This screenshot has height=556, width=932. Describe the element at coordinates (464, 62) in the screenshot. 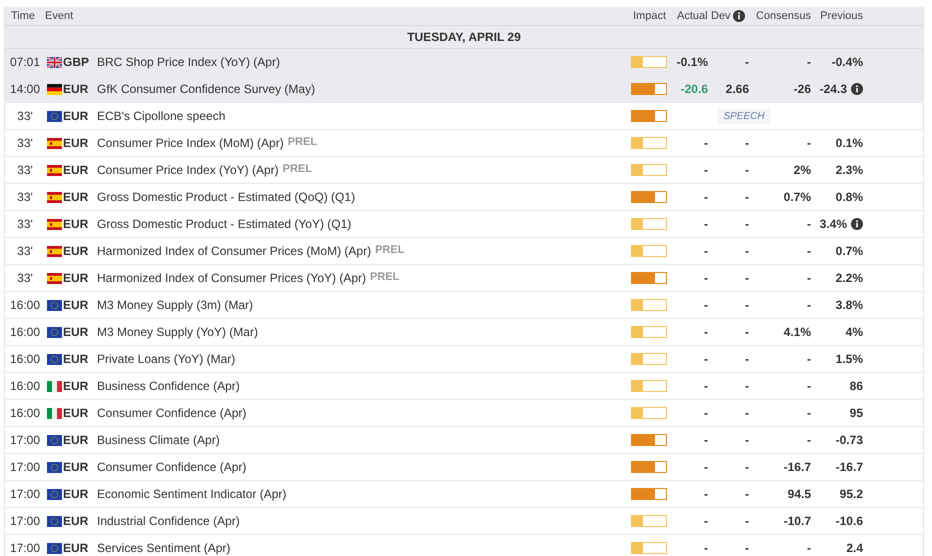

I see `event-row: 07:01 GBP BRC Shop Price Index (YoY) (Apr) -0.1% - - -0.4%` at that location.